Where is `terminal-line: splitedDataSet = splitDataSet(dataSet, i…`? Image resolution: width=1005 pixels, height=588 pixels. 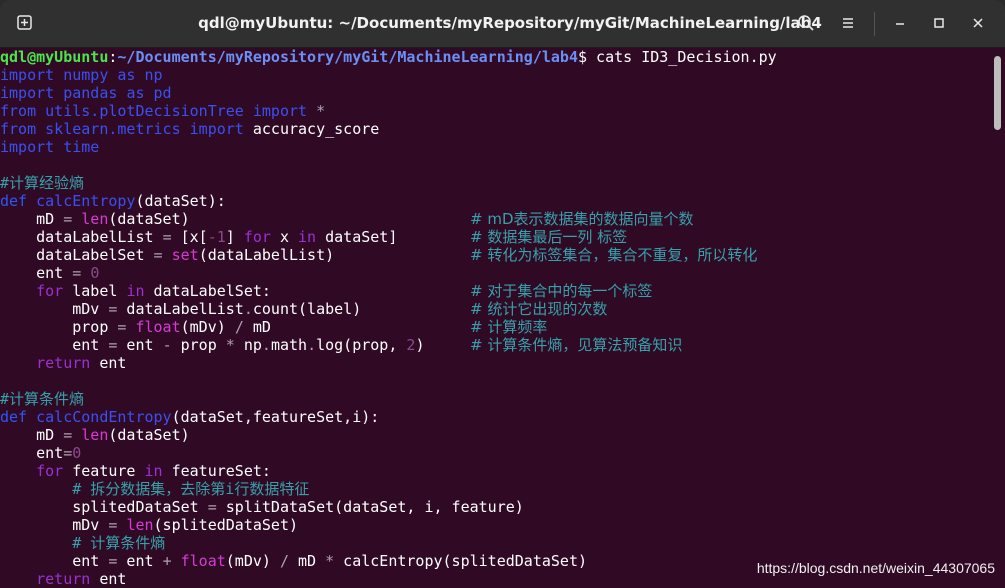
terminal-line: splitedDataSet = splitDataSet(dataSet, i… is located at coordinates (495, 507).